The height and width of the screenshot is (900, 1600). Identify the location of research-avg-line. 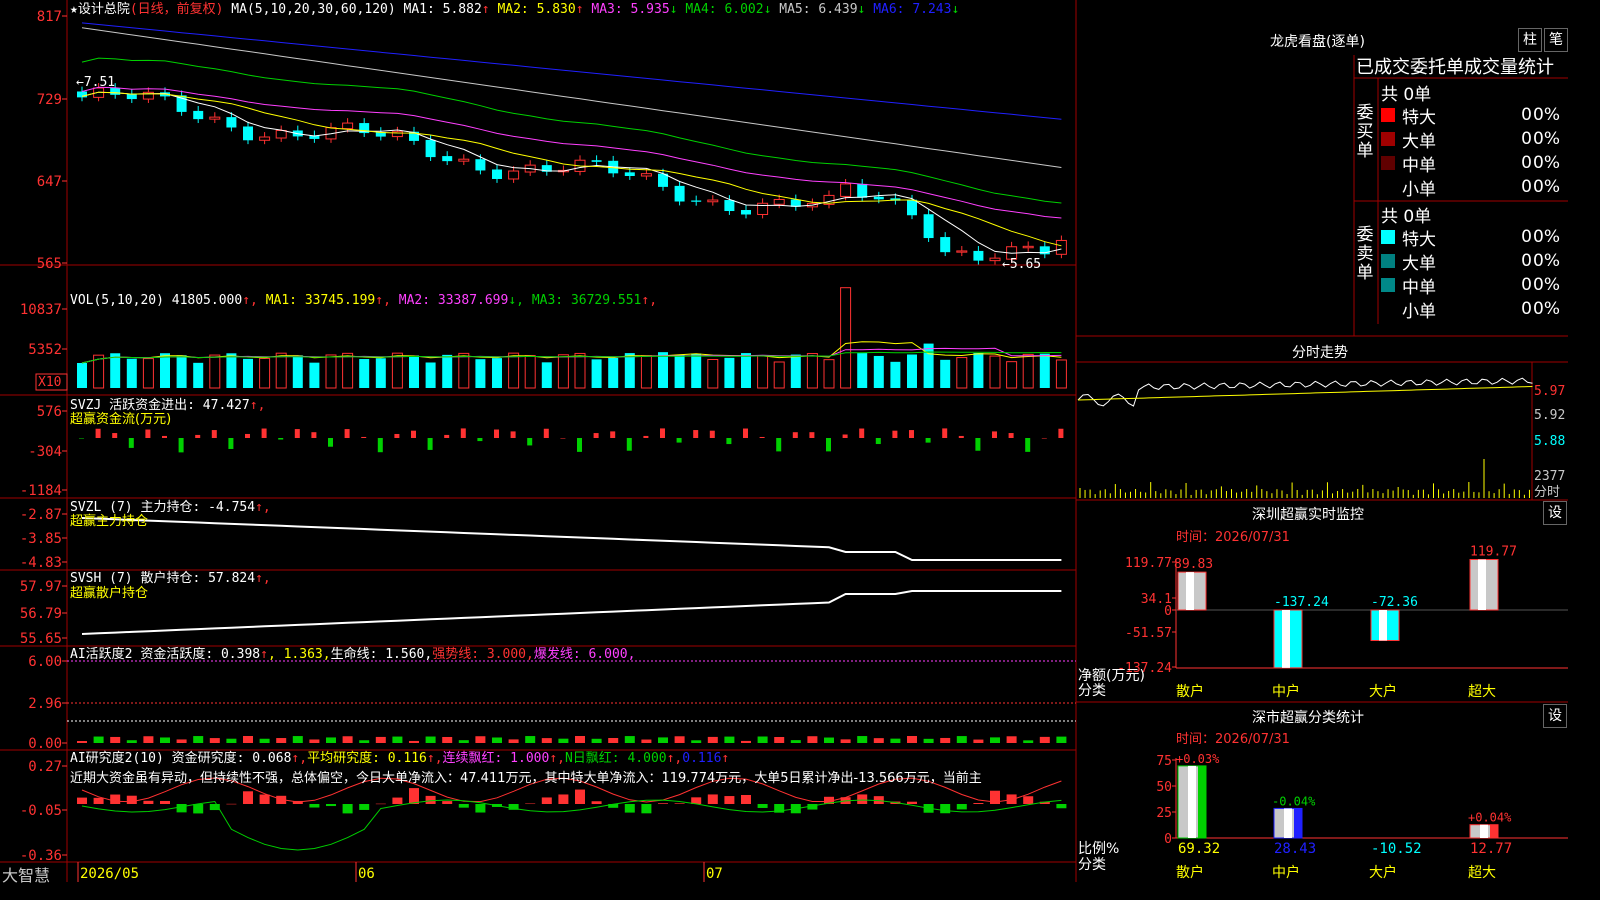
(571, 825).